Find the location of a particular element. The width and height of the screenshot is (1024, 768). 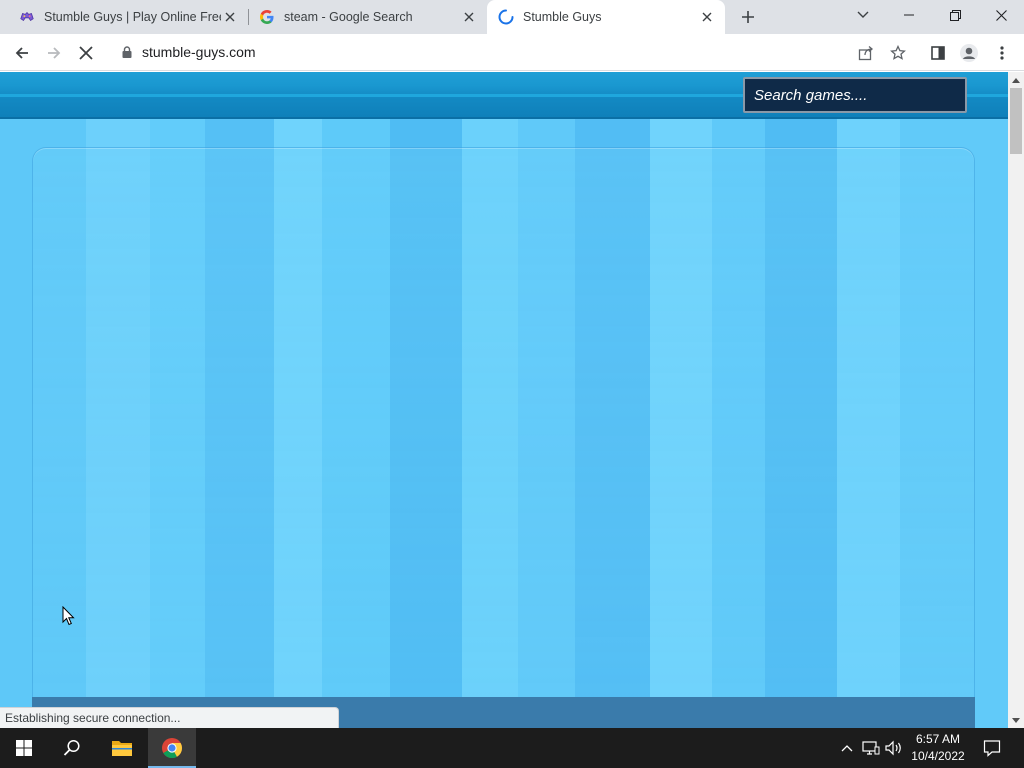

start-button is located at coordinates (24, 748).